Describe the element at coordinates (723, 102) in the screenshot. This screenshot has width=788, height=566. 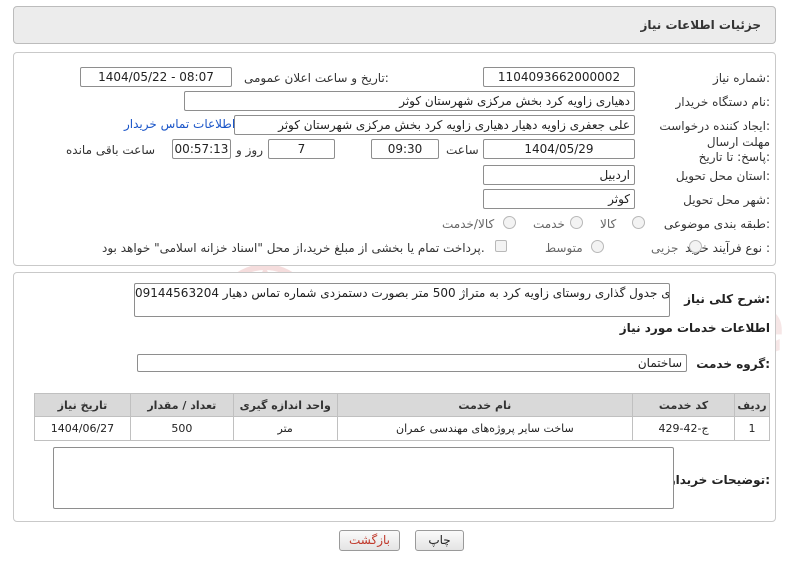
I see `buyer-org-label: نام دستگاه خریدار:` at that location.